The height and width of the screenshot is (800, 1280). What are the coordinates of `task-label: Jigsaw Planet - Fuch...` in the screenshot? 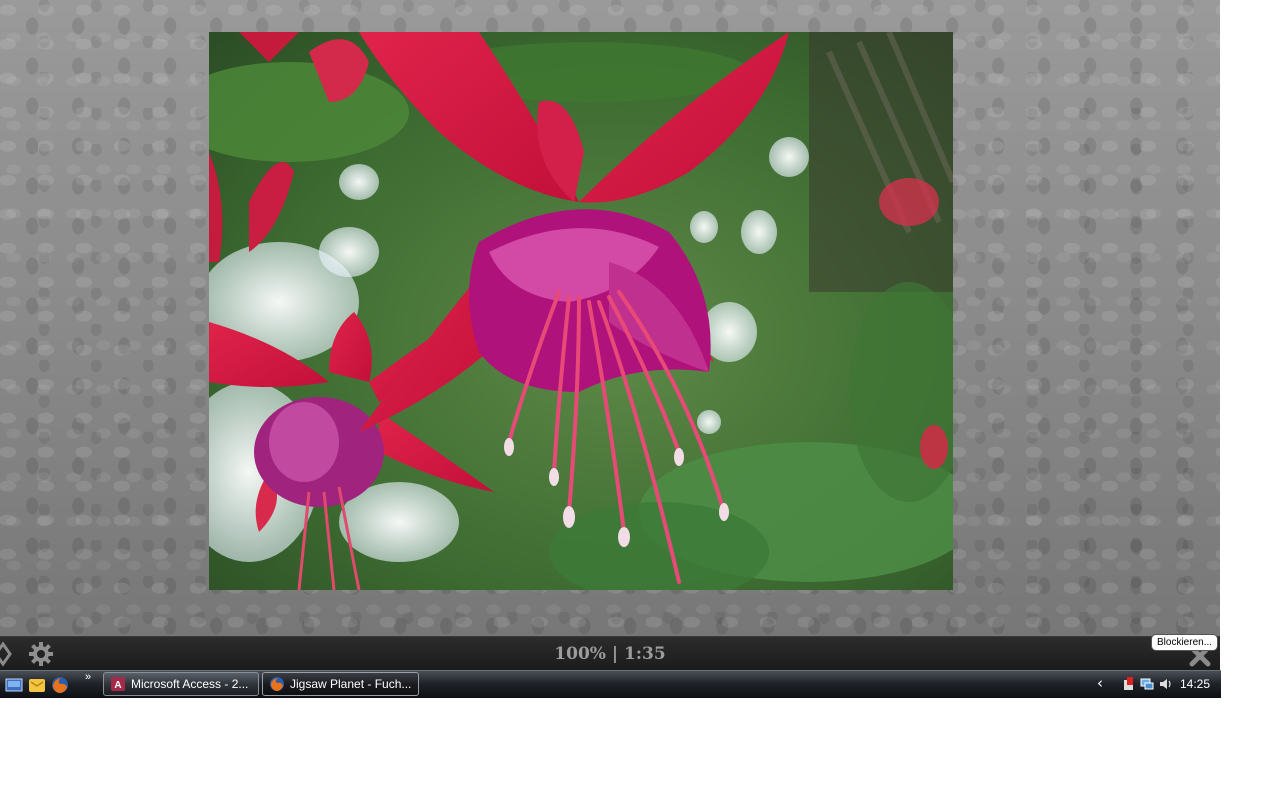 It's located at (351, 684).